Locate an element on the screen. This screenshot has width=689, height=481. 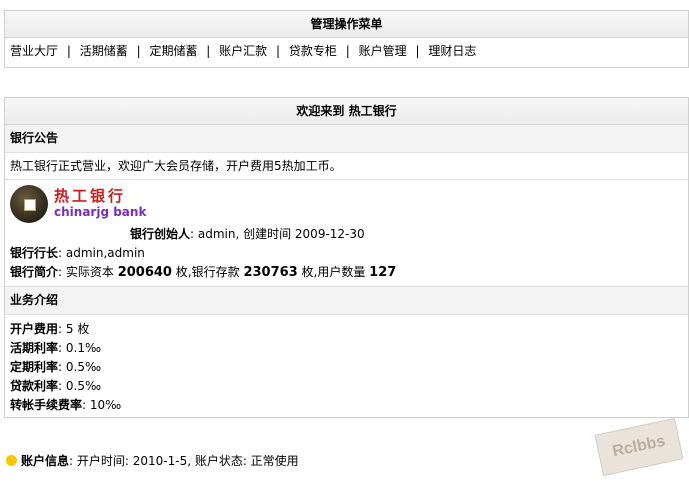
notice-title: 银行公告 is located at coordinates (346, 139).